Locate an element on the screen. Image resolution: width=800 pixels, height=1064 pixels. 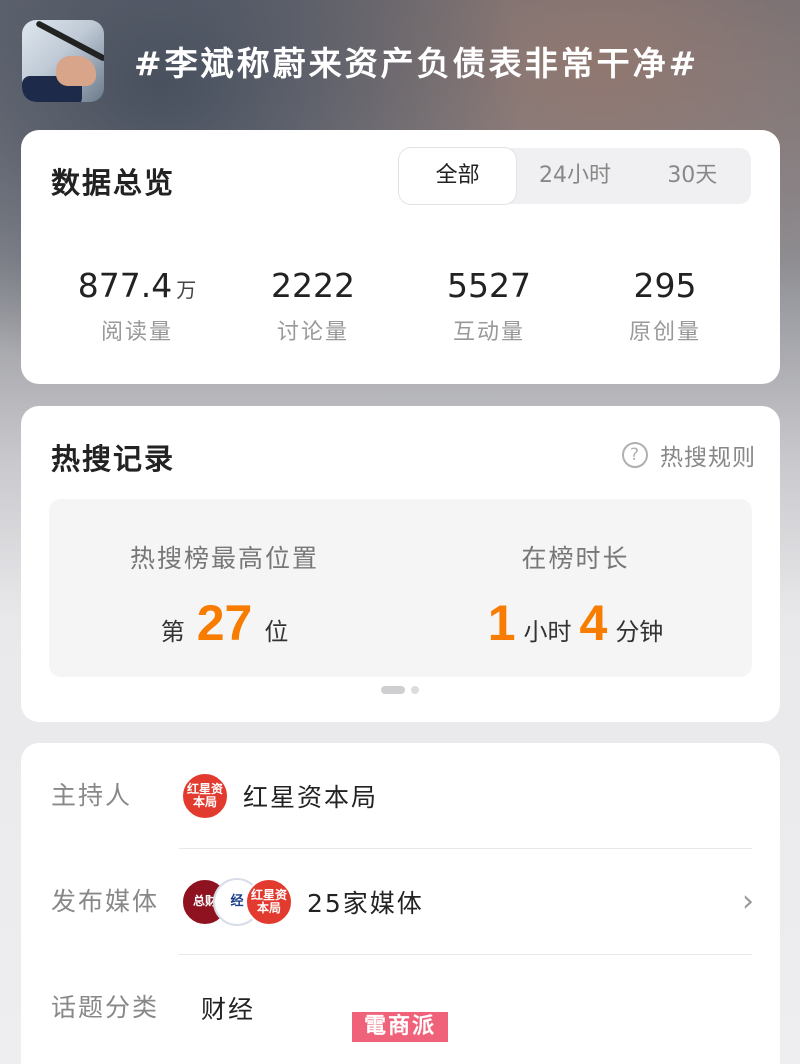
position-suffix: 位 is located at coordinates (276, 632).